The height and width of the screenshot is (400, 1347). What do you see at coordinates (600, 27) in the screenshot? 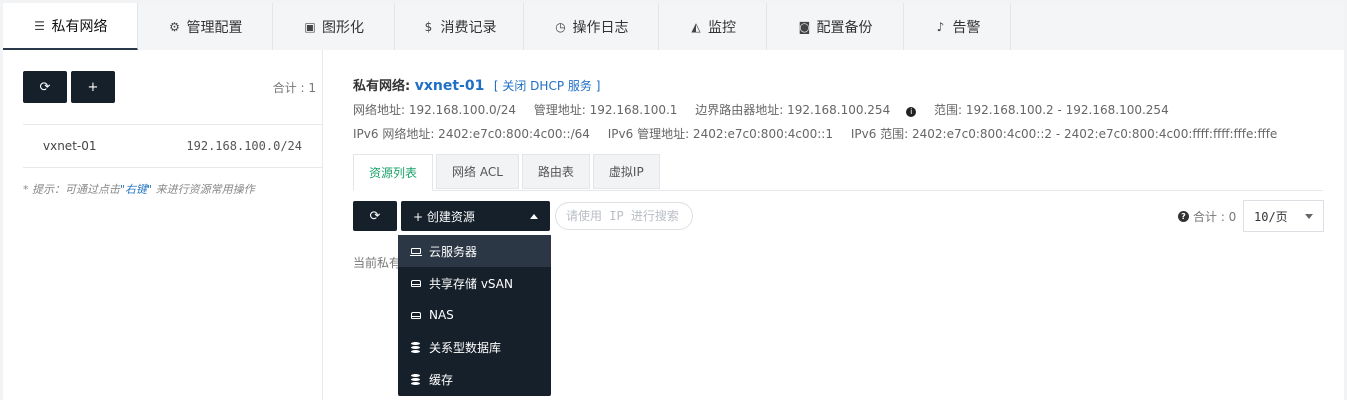
I see `tab-label: 操作日志` at bounding box center [600, 27].